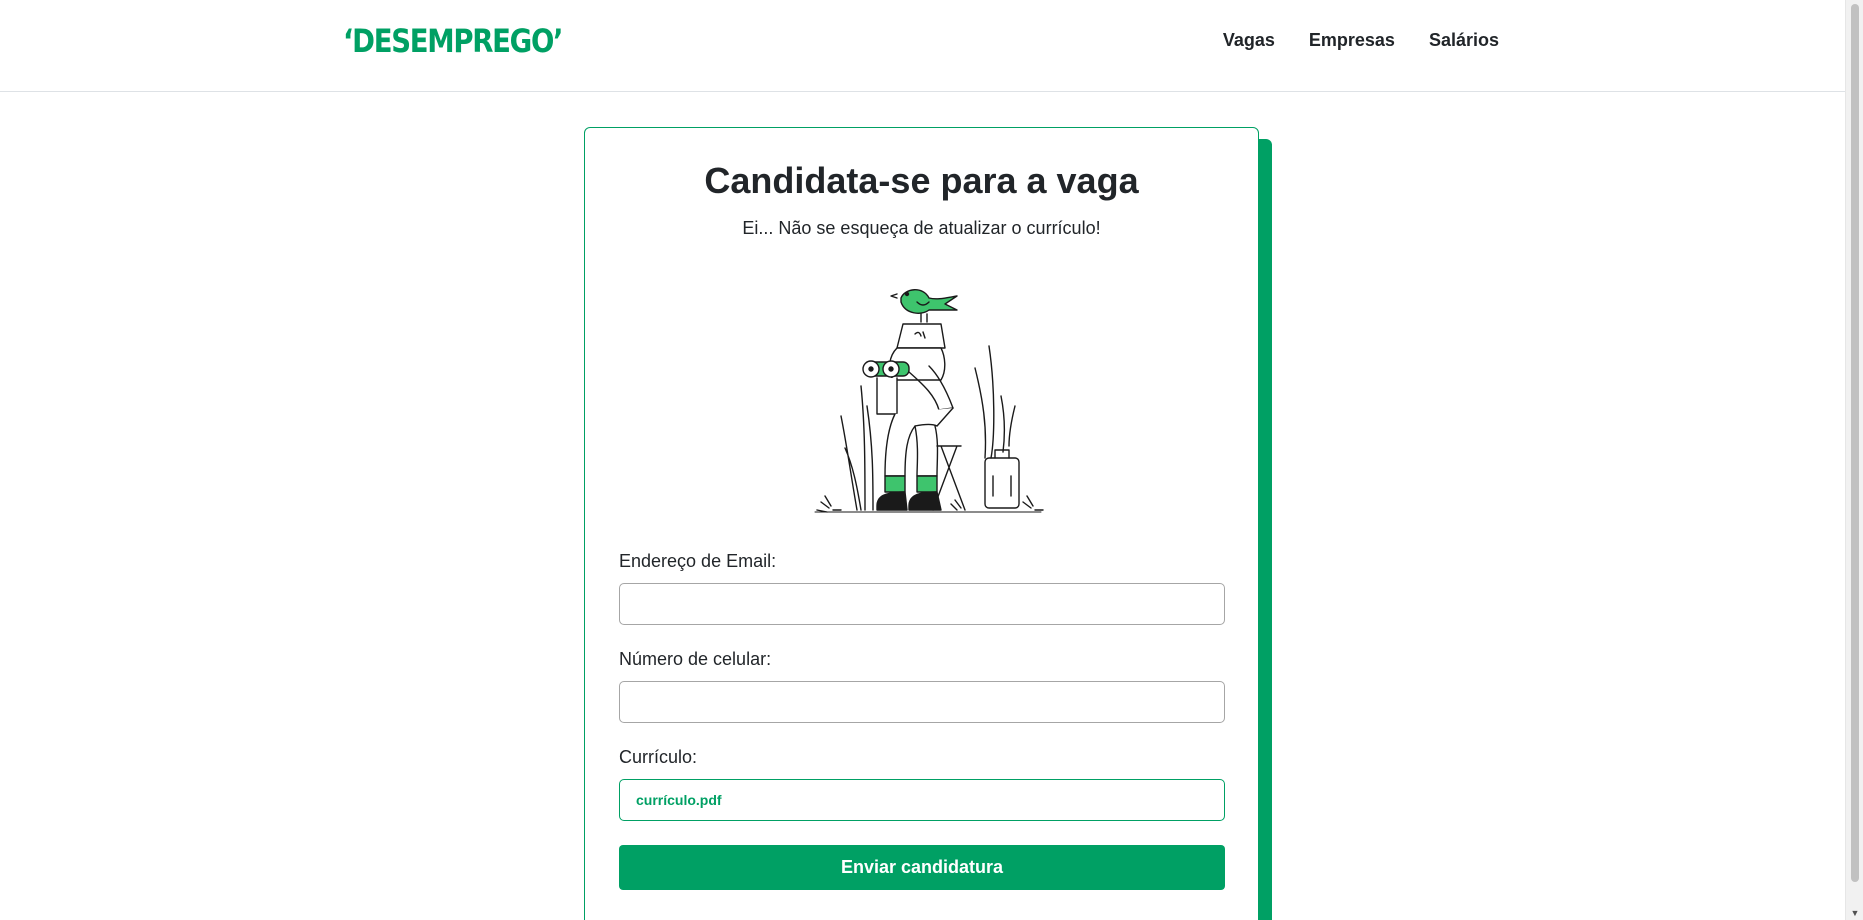  I want to click on phone-label: Número de celular:, so click(695, 659).